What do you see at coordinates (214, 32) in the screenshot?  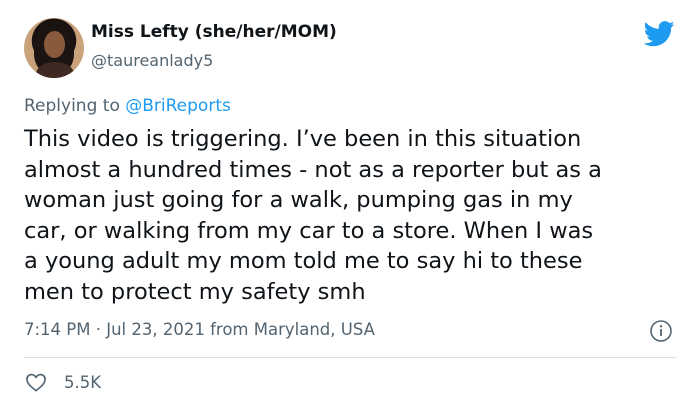 I see `author-display-name: Miss Lefty (she/her/MOM)` at bounding box center [214, 32].